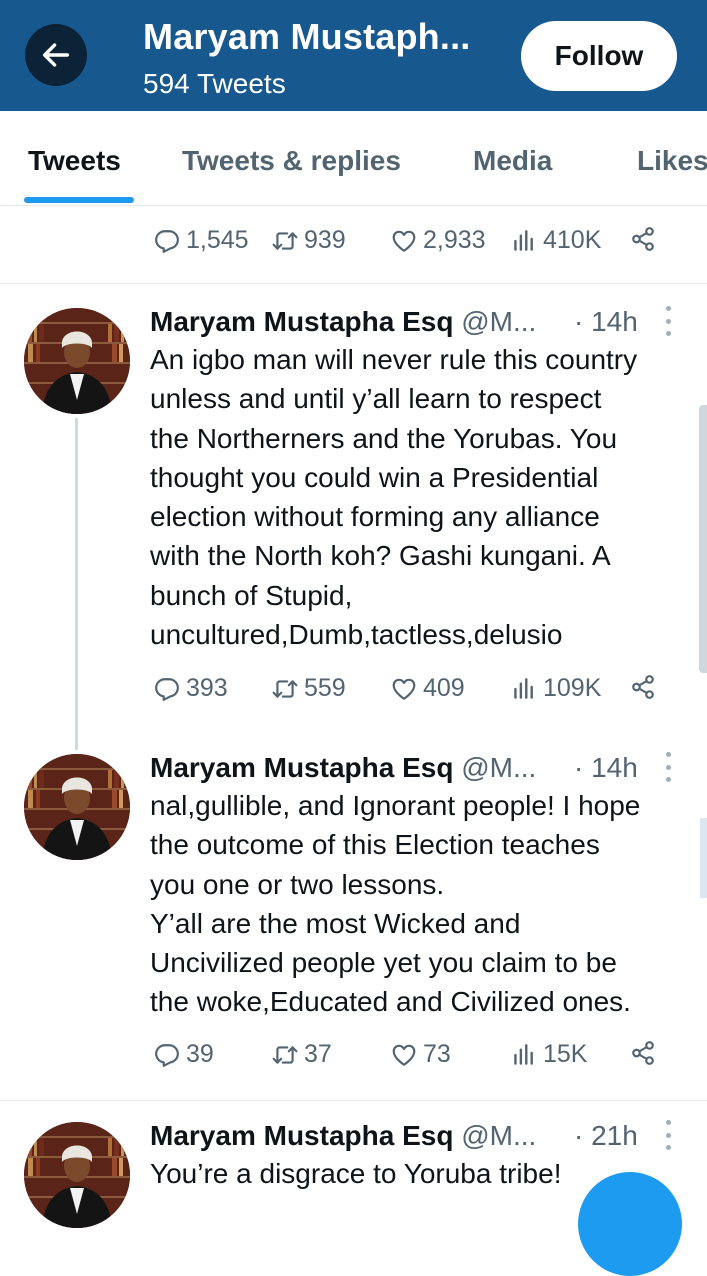 This screenshot has height=1276, width=707. Describe the element at coordinates (421, 1054) in the screenshot. I see `like-button: 73` at that location.